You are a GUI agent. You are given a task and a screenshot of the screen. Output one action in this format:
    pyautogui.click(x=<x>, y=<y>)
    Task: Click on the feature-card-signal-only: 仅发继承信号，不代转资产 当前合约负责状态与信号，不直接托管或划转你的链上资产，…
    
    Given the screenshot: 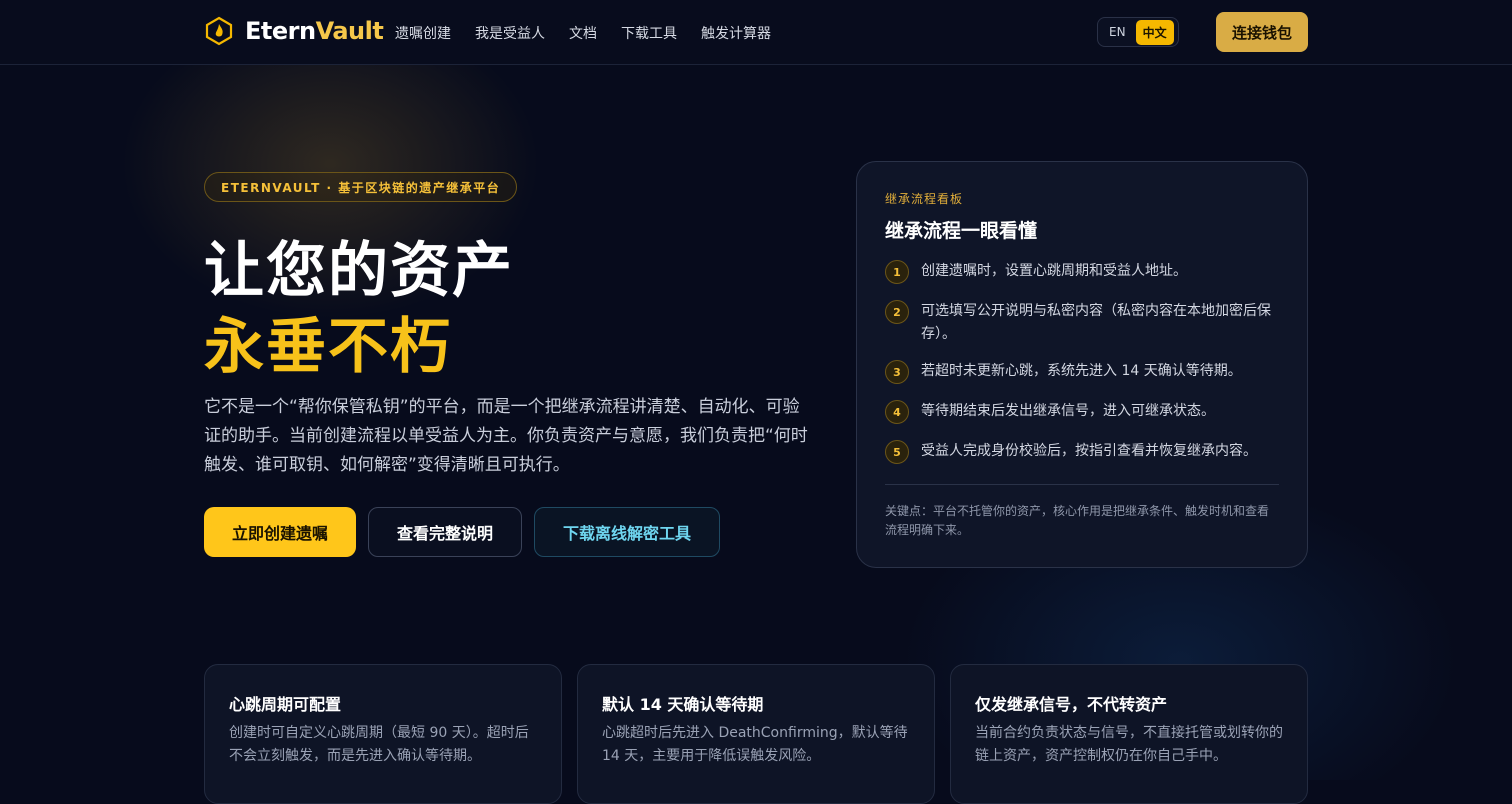 What is the action you would take?
    pyautogui.click(x=1129, y=734)
    